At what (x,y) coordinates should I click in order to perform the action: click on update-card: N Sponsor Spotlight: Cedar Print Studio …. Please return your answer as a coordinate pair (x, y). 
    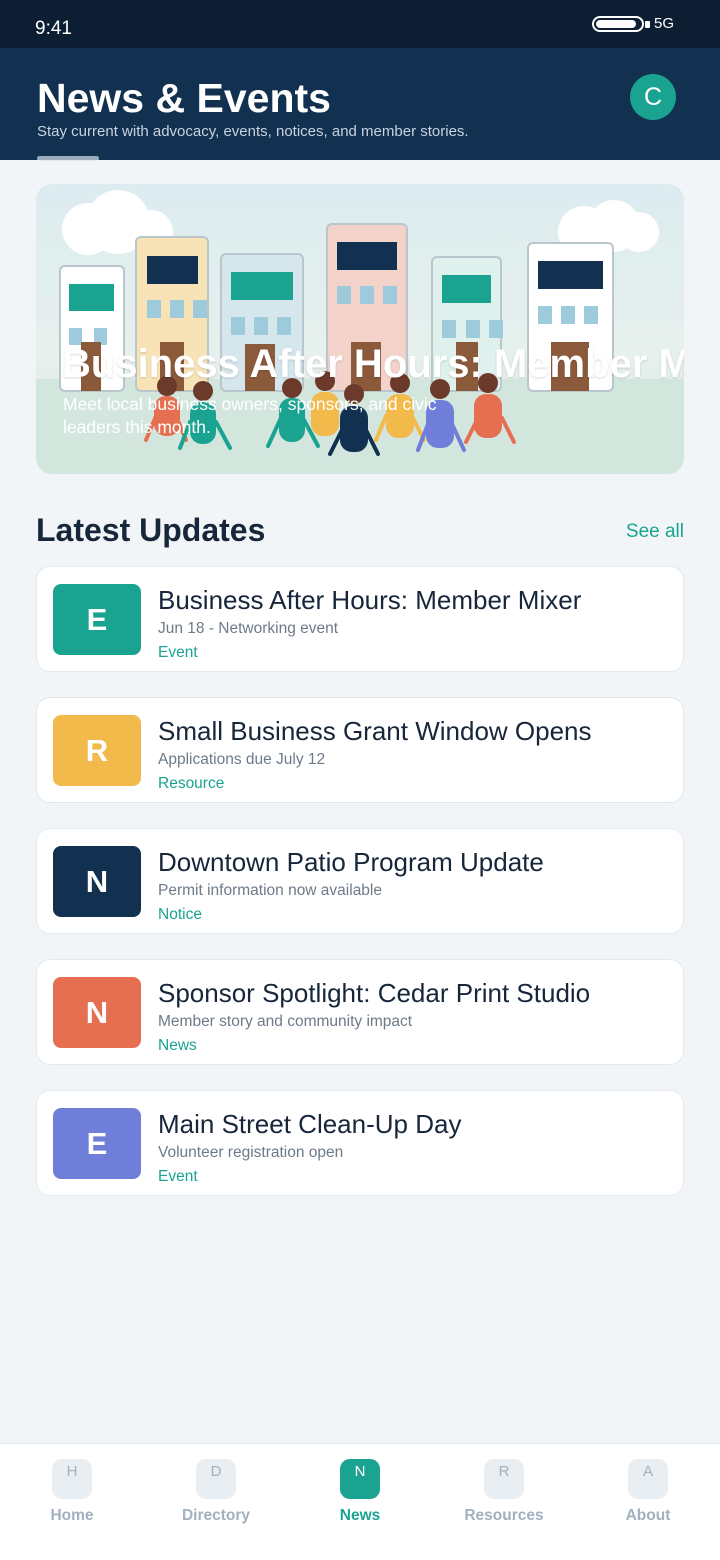
    Looking at the image, I should click on (360, 1012).